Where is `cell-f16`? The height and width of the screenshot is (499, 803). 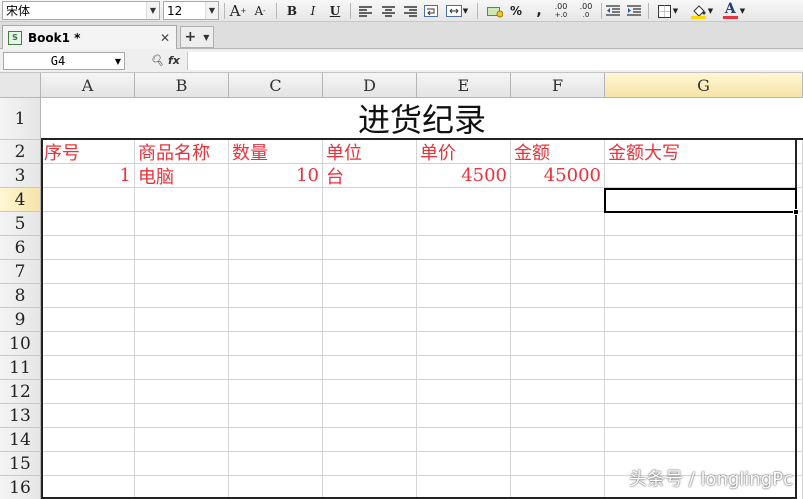
cell-f16 is located at coordinates (558, 487).